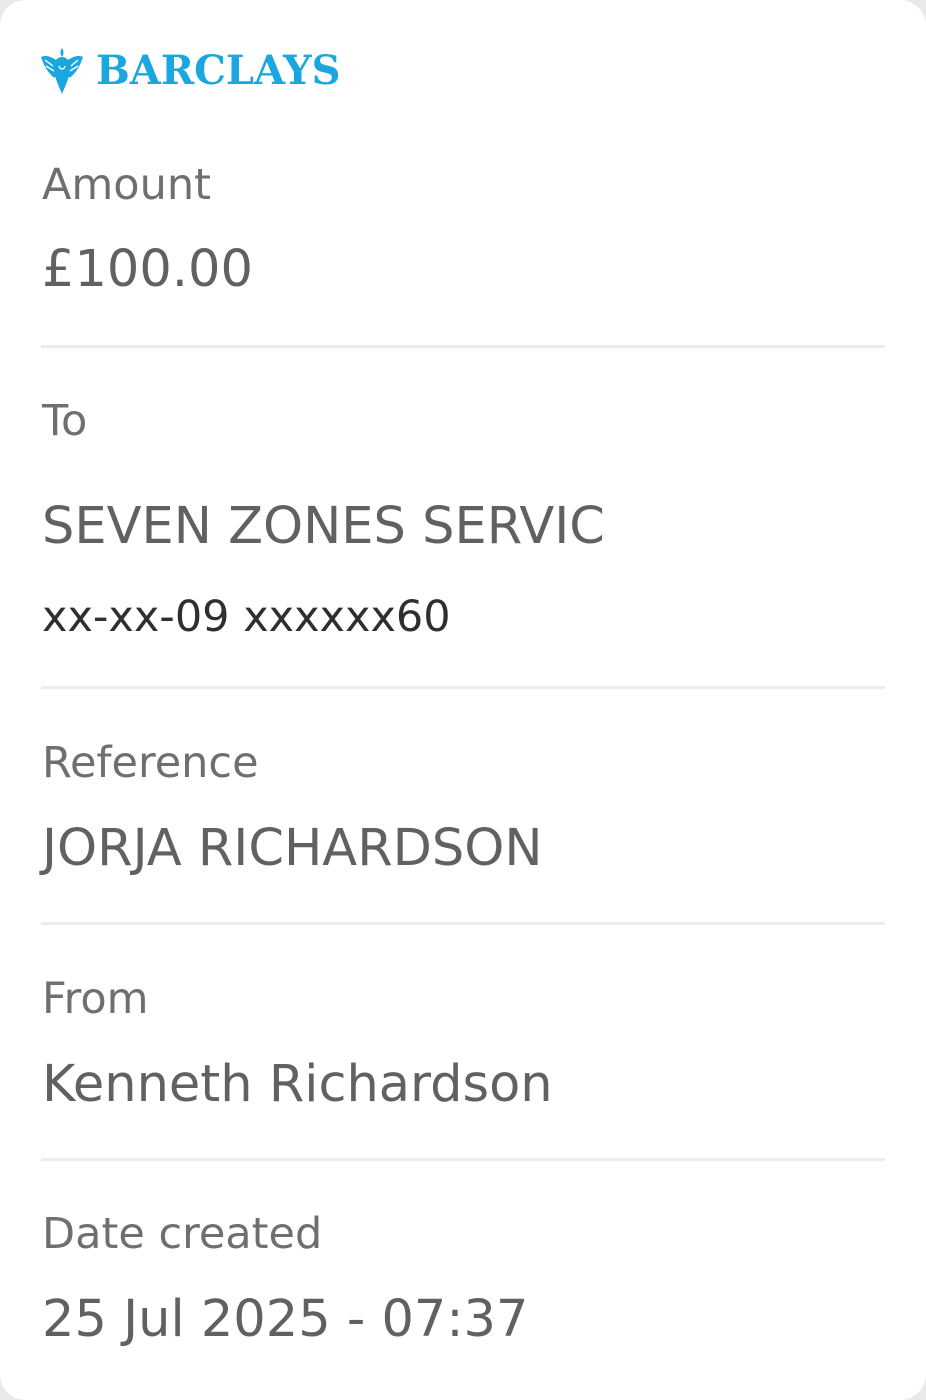 This screenshot has width=926, height=1400. Describe the element at coordinates (463, 1284) in the screenshot. I see `date-created-section: Date created 25 Jul 2025 - 07:37` at that location.